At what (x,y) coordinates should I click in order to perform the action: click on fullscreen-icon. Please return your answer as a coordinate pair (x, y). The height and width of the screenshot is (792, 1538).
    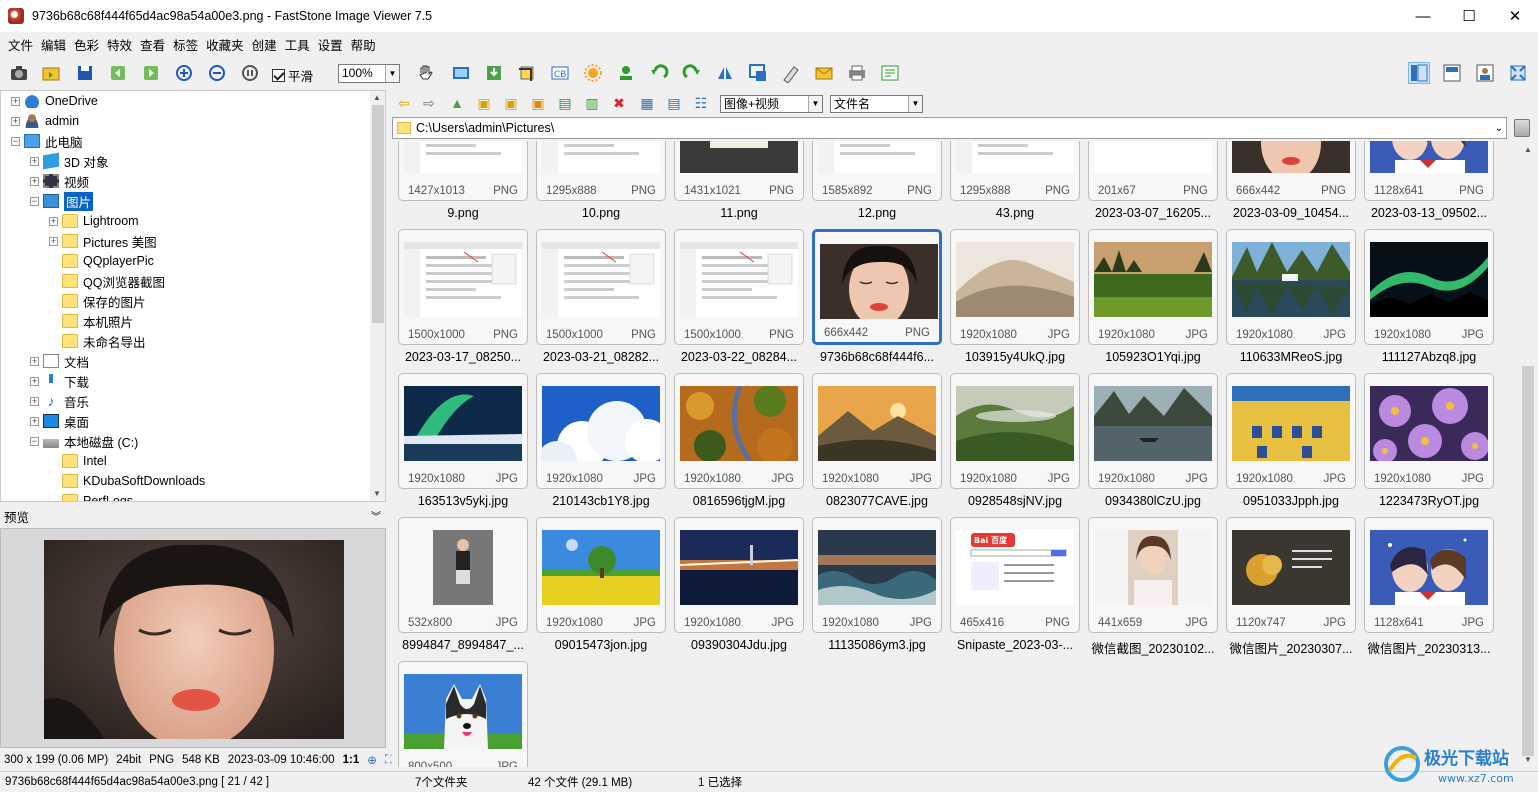
    Looking at the image, I should click on (1518, 73).